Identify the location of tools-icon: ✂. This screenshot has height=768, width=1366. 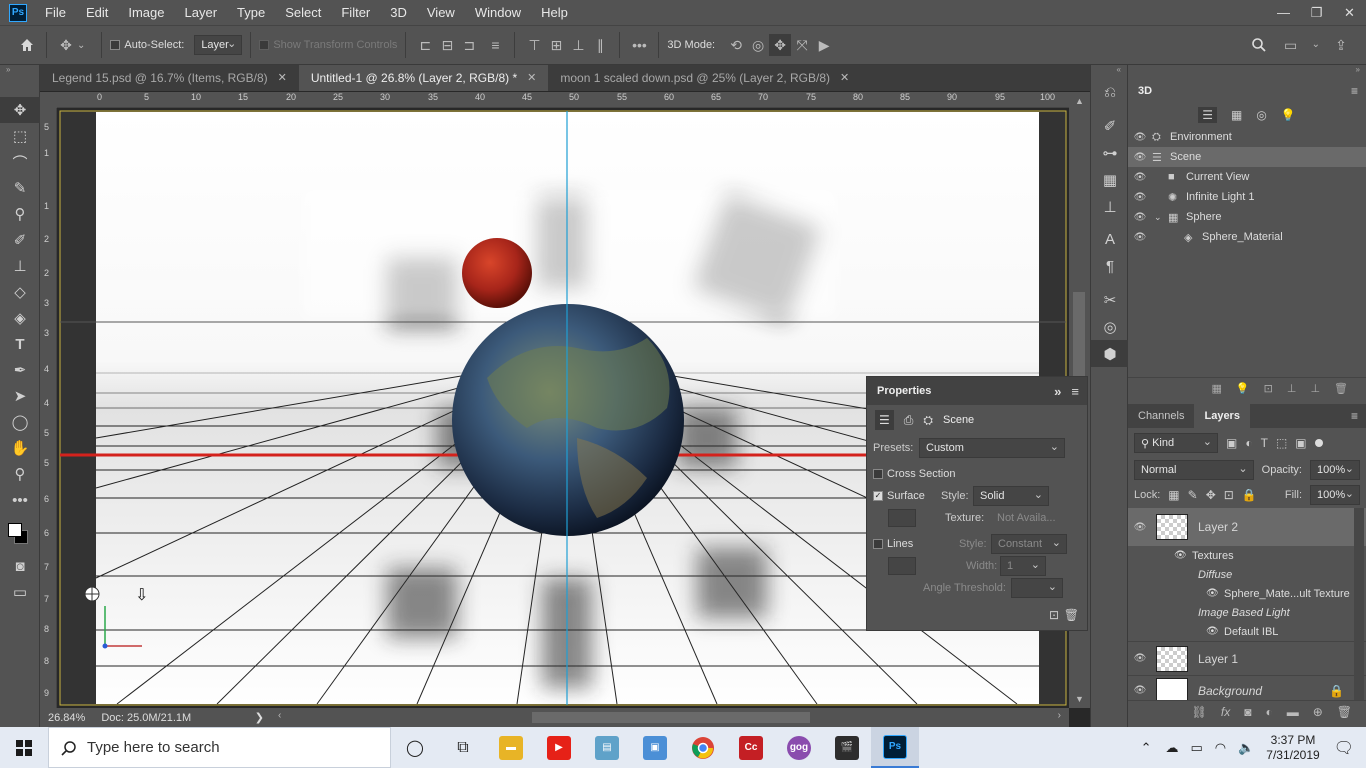
(1110, 299).